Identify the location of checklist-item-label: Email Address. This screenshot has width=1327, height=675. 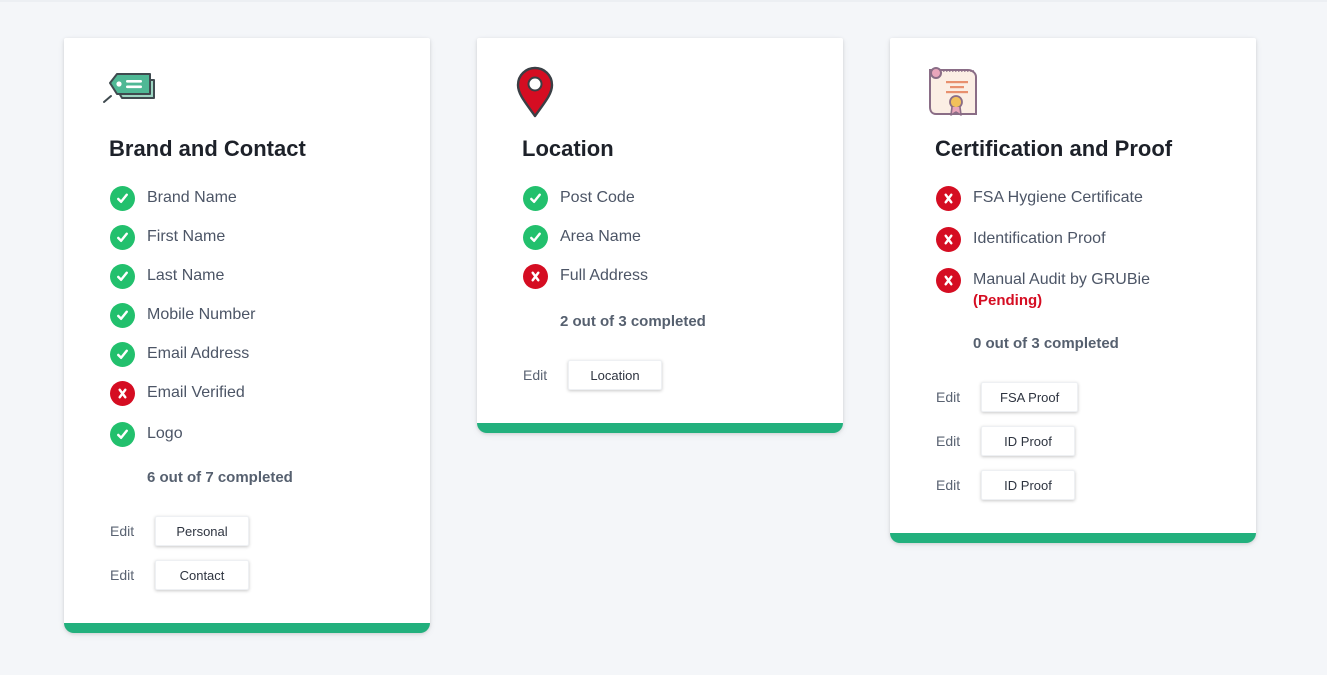
(198, 353).